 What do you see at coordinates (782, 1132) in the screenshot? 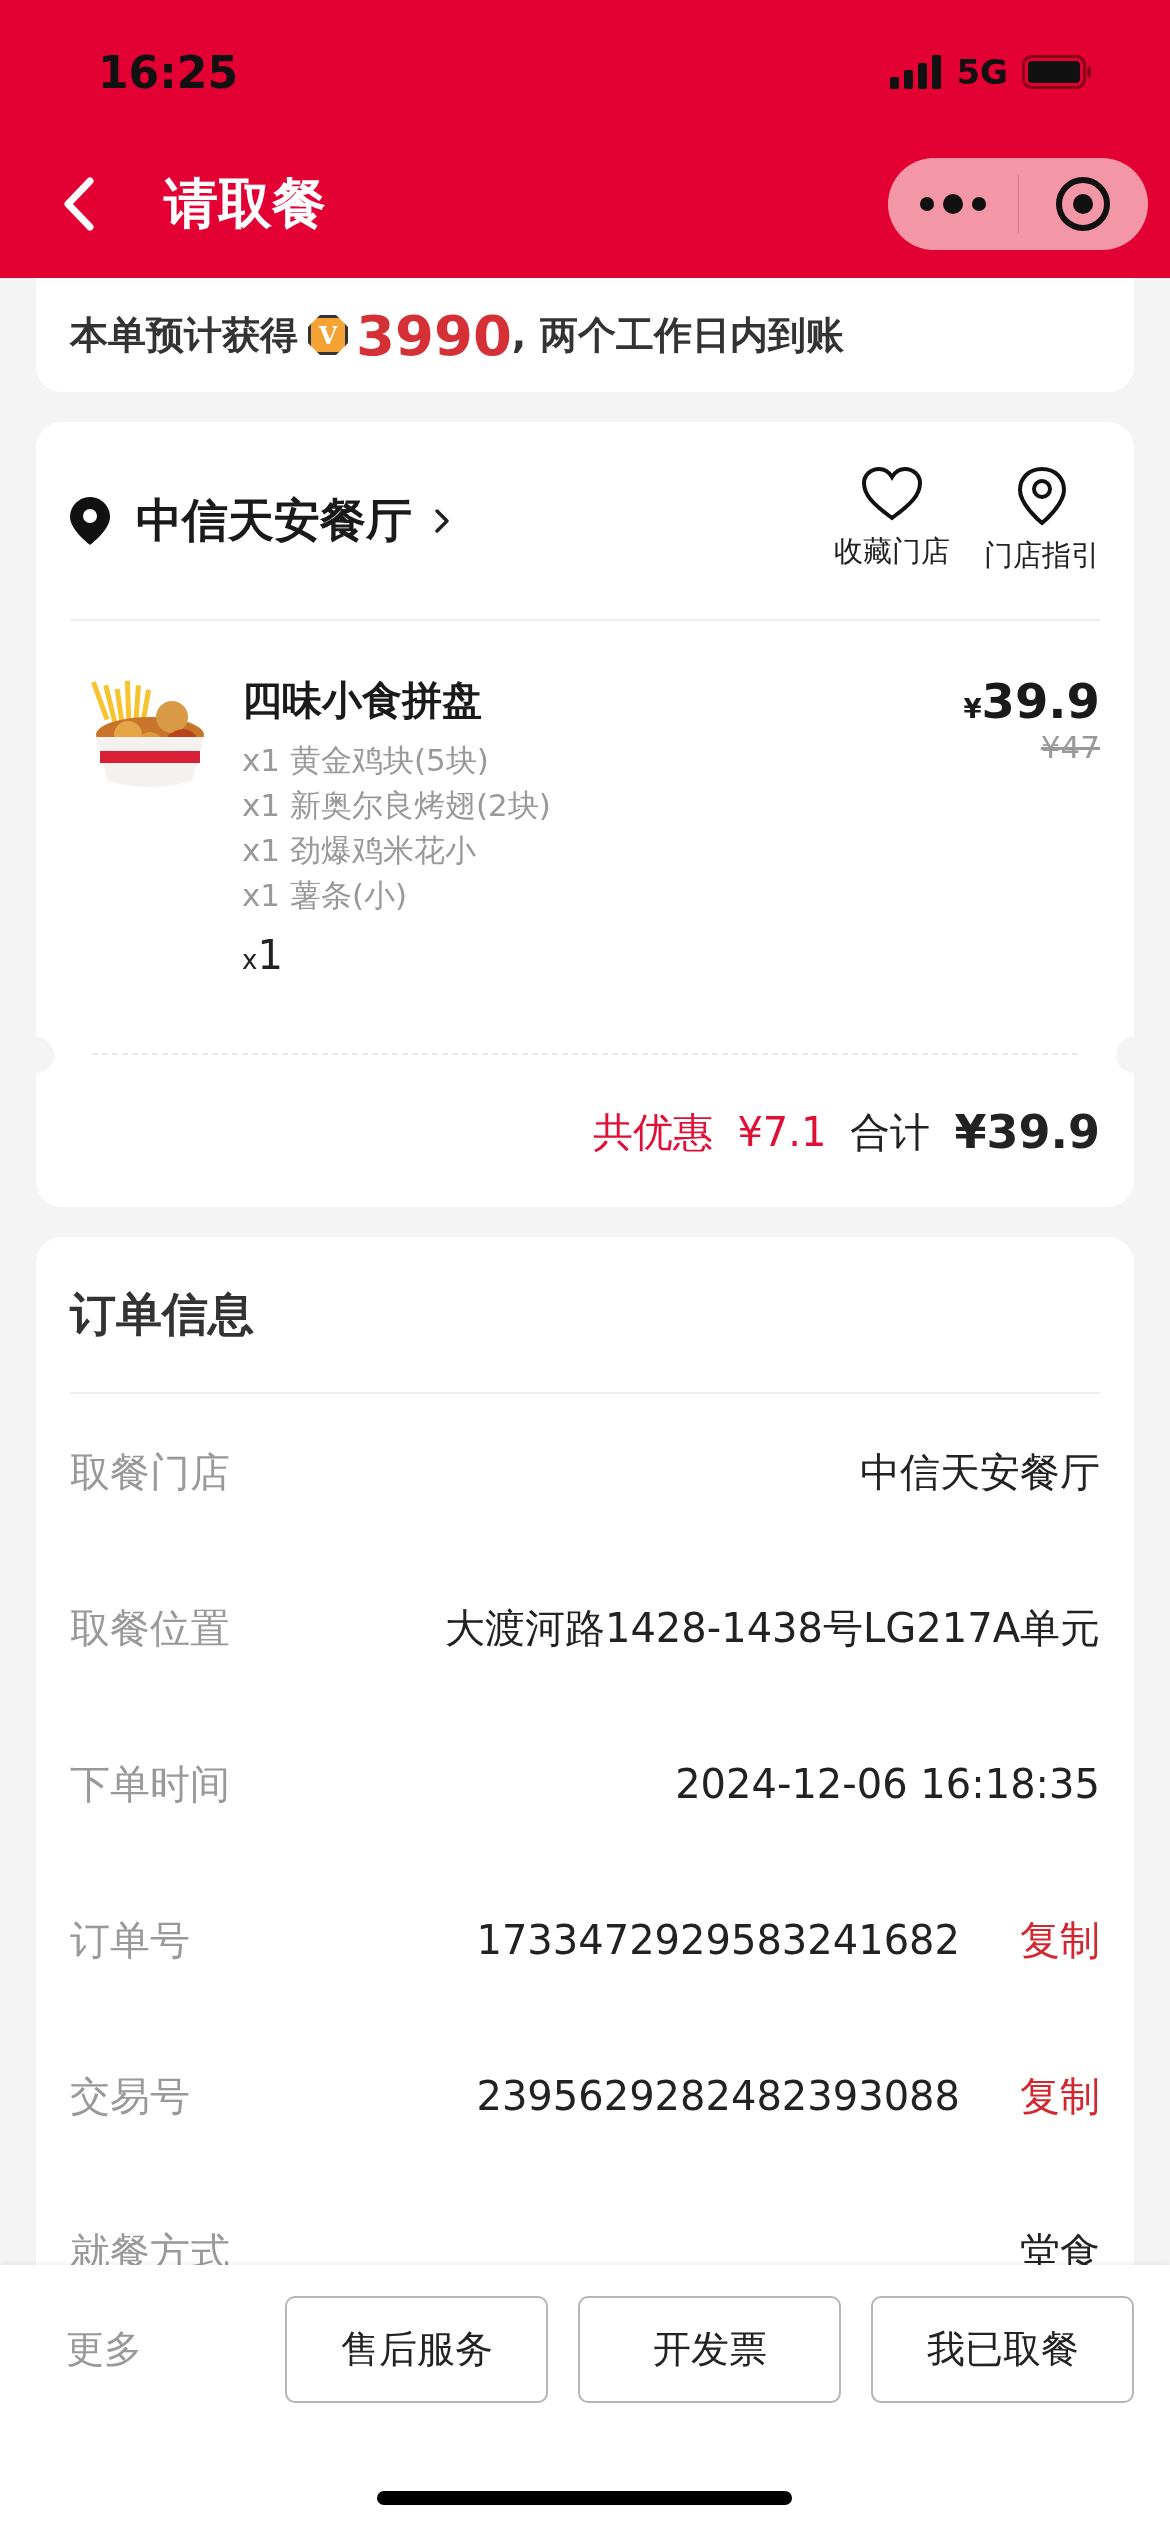
I see `discount-amount: ¥7.1` at bounding box center [782, 1132].